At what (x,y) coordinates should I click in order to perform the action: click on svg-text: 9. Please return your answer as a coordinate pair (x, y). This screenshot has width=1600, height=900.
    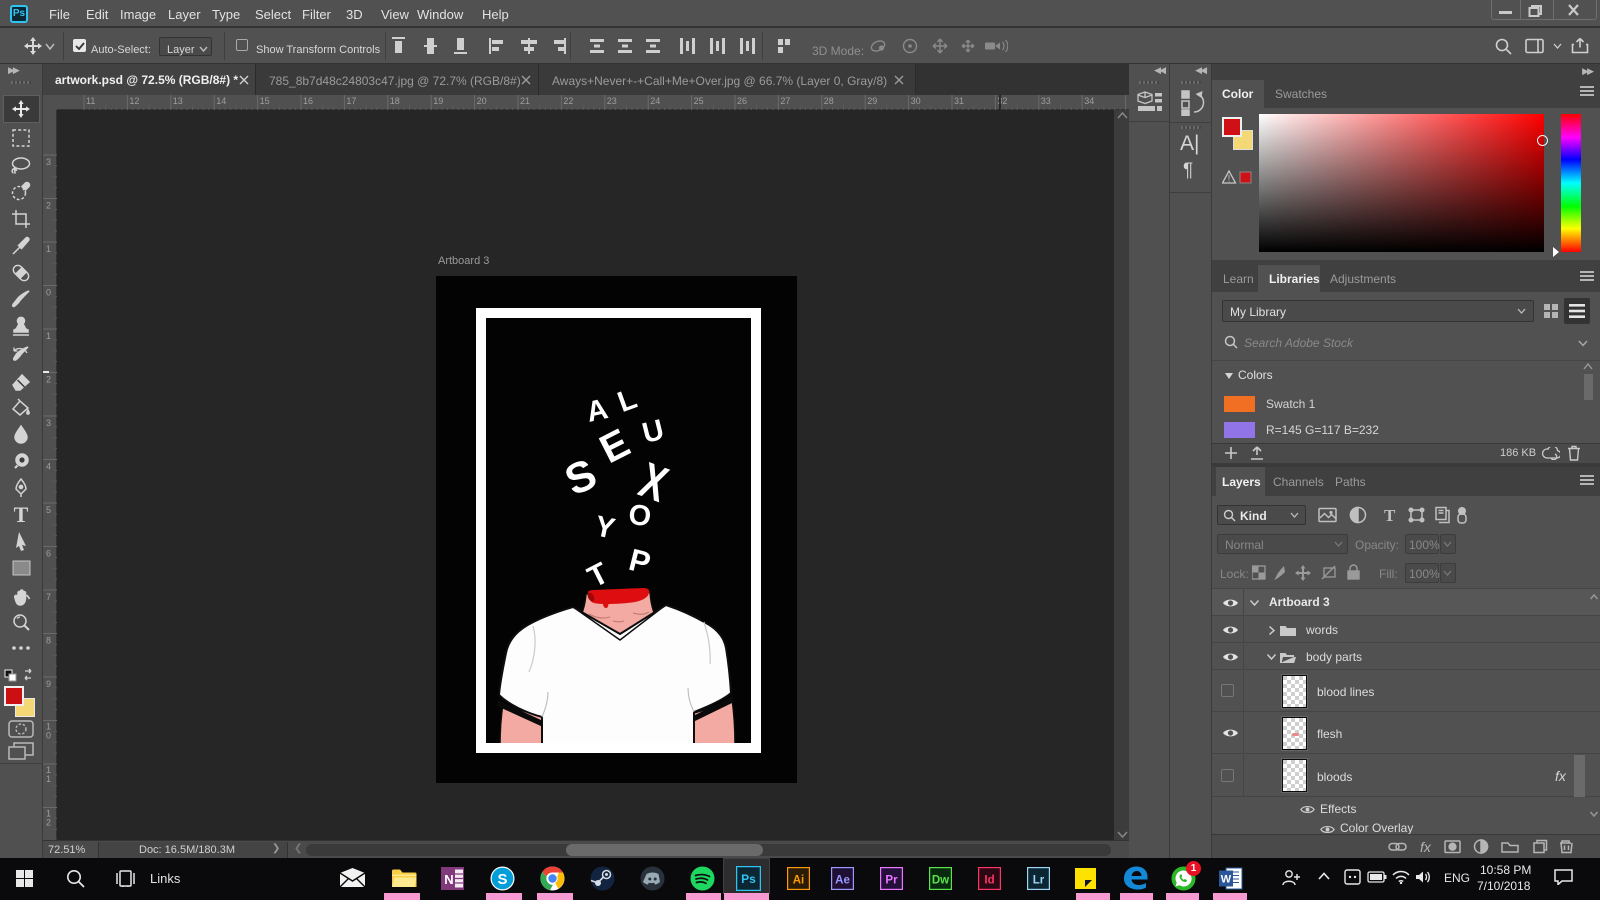
    Looking at the image, I should click on (48, 684).